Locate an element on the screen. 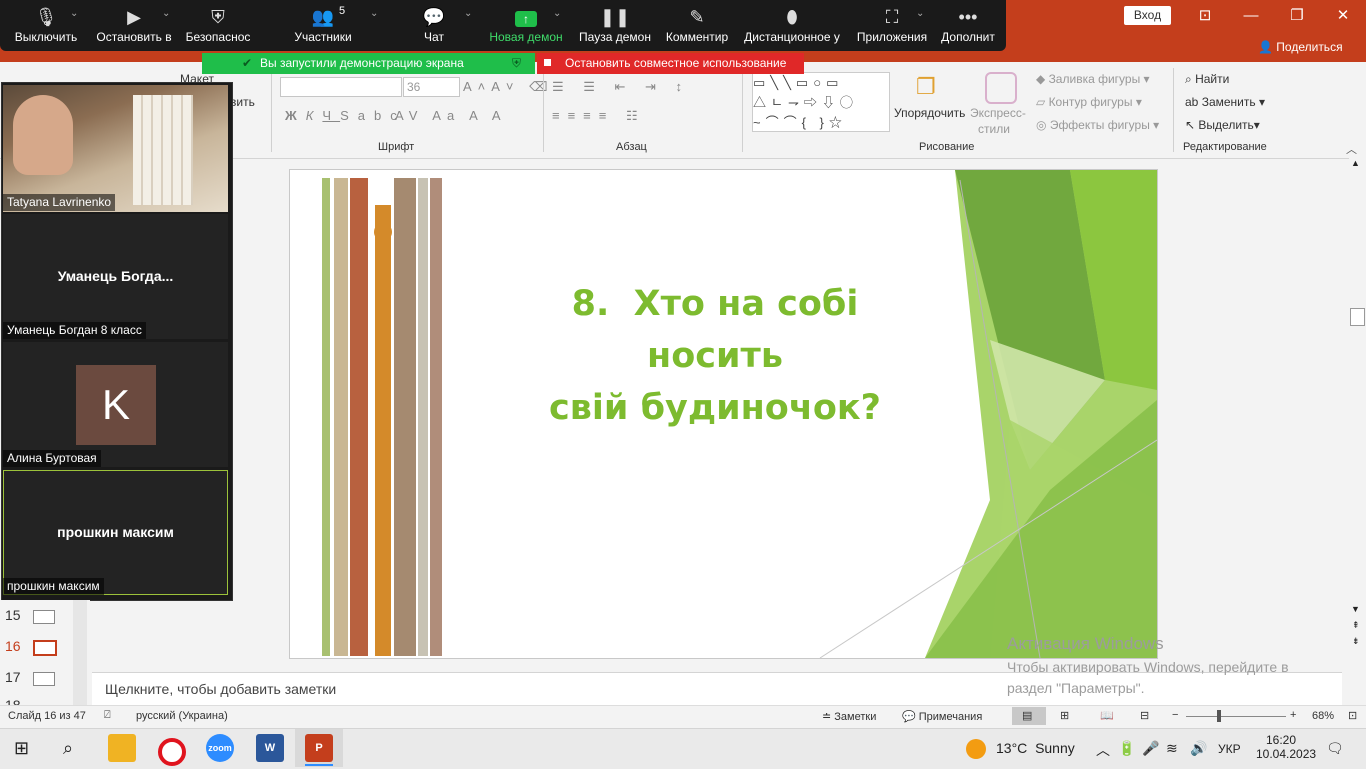 The image size is (1366, 769). arrange-button: Упорядочить is located at coordinates (929, 113).